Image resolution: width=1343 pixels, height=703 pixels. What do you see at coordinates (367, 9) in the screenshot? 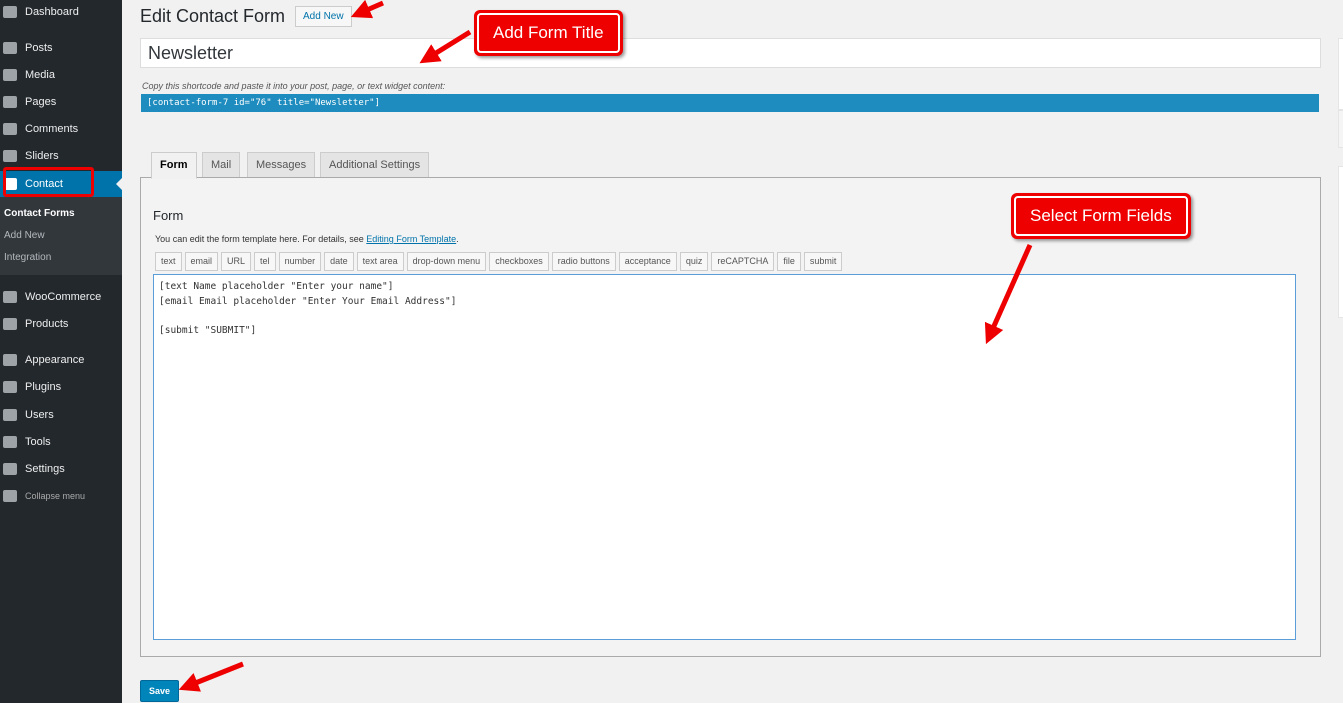
I see `arrow-add-new` at bounding box center [367, 9].